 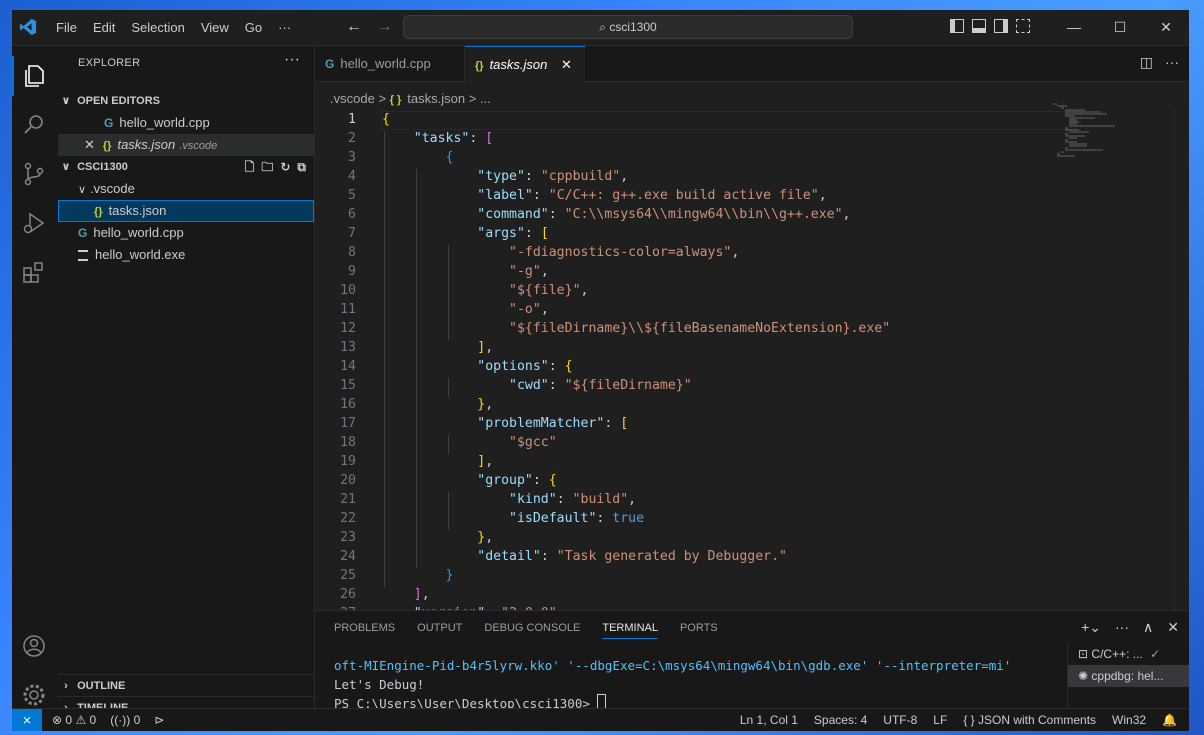 I want to click on tab-problems: PROBLEMS, so click(x=364, y=630).